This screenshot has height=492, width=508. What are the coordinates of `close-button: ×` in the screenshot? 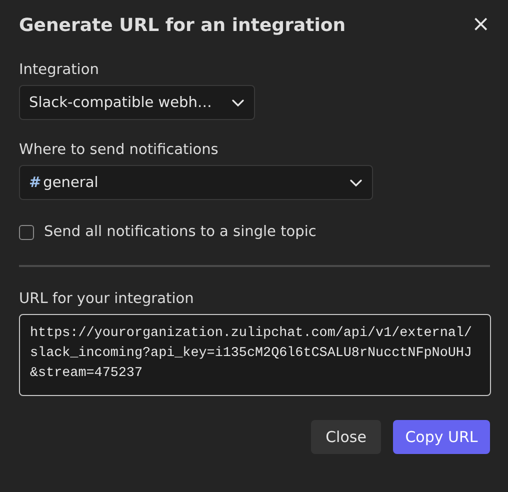 It's located at (479, 25).